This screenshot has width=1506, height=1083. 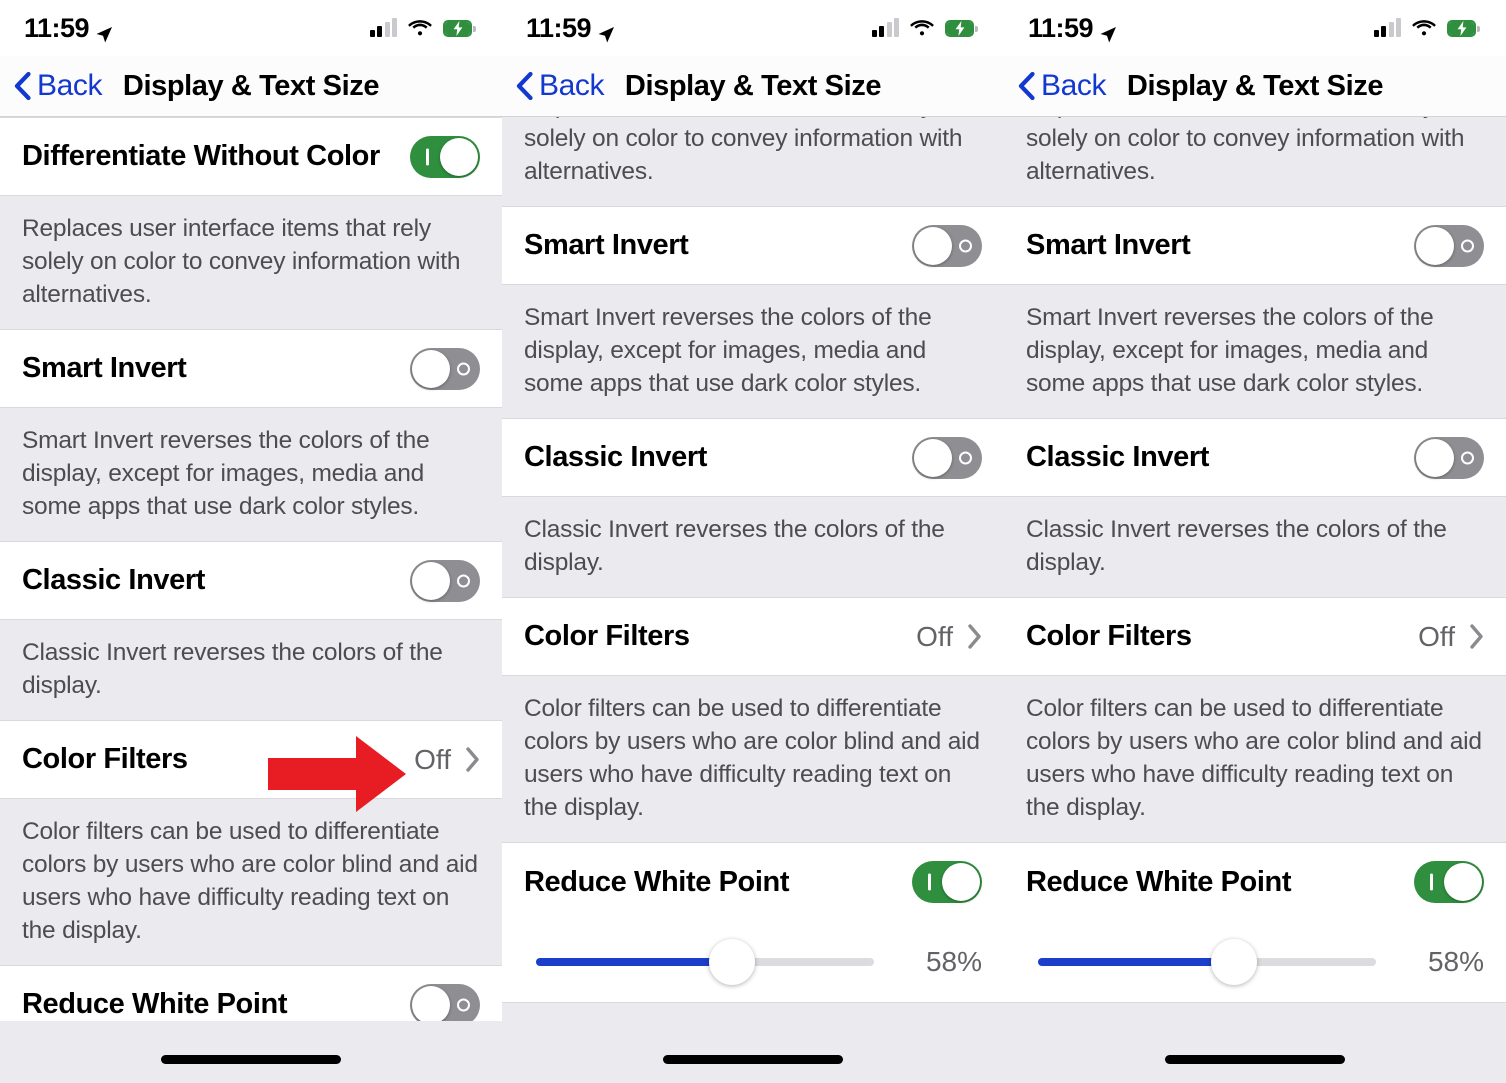 What do you see at coordinates (1074, 85) in the screenshot?
I see `back-button-label: Back` at bounding box center [1074, 85].